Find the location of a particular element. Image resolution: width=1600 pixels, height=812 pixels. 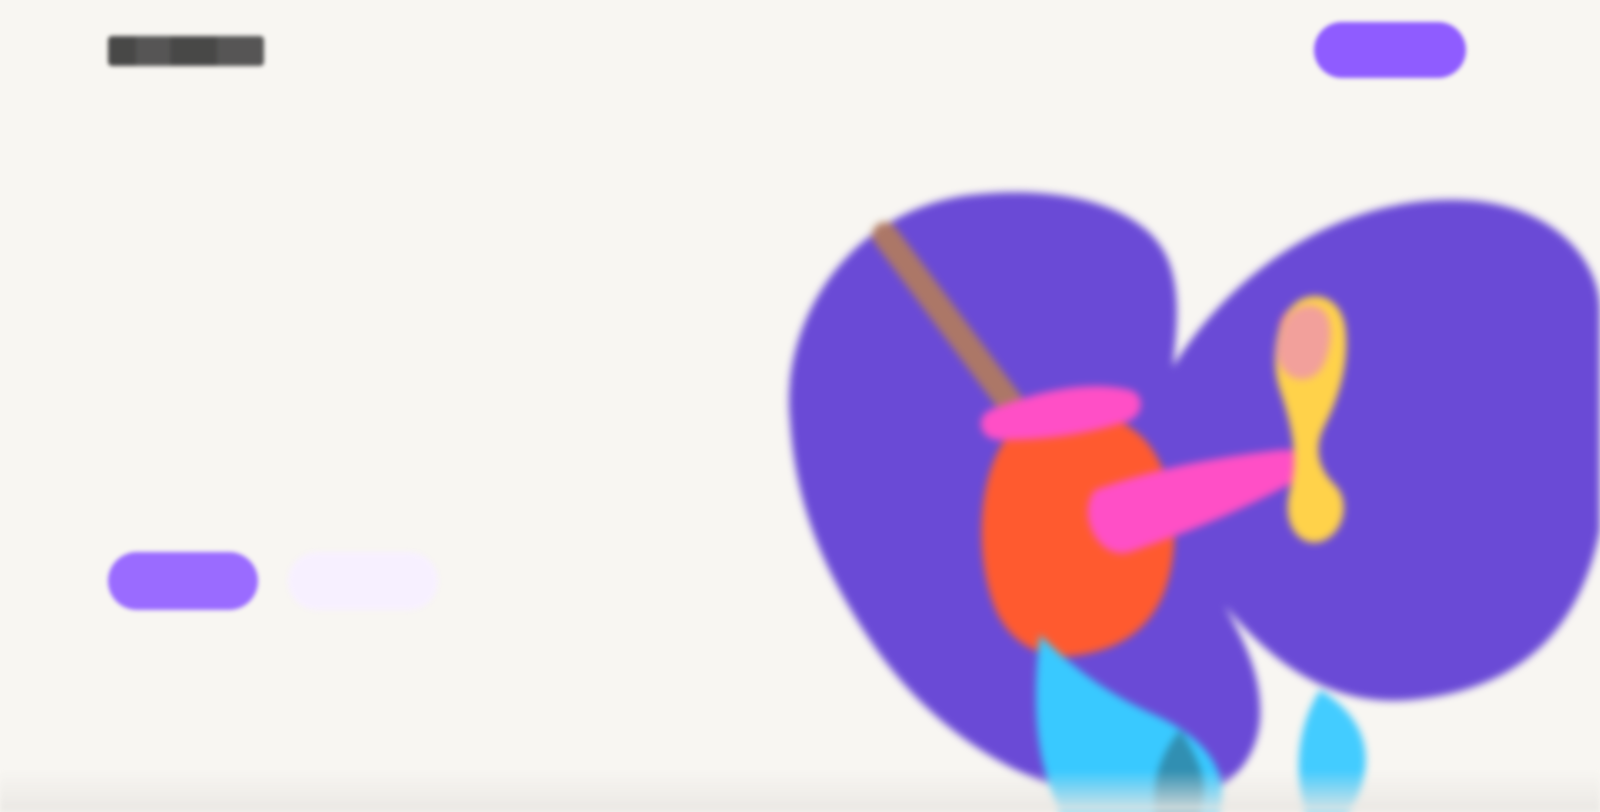

bottom-shadow is located at coordinates (800, 791).